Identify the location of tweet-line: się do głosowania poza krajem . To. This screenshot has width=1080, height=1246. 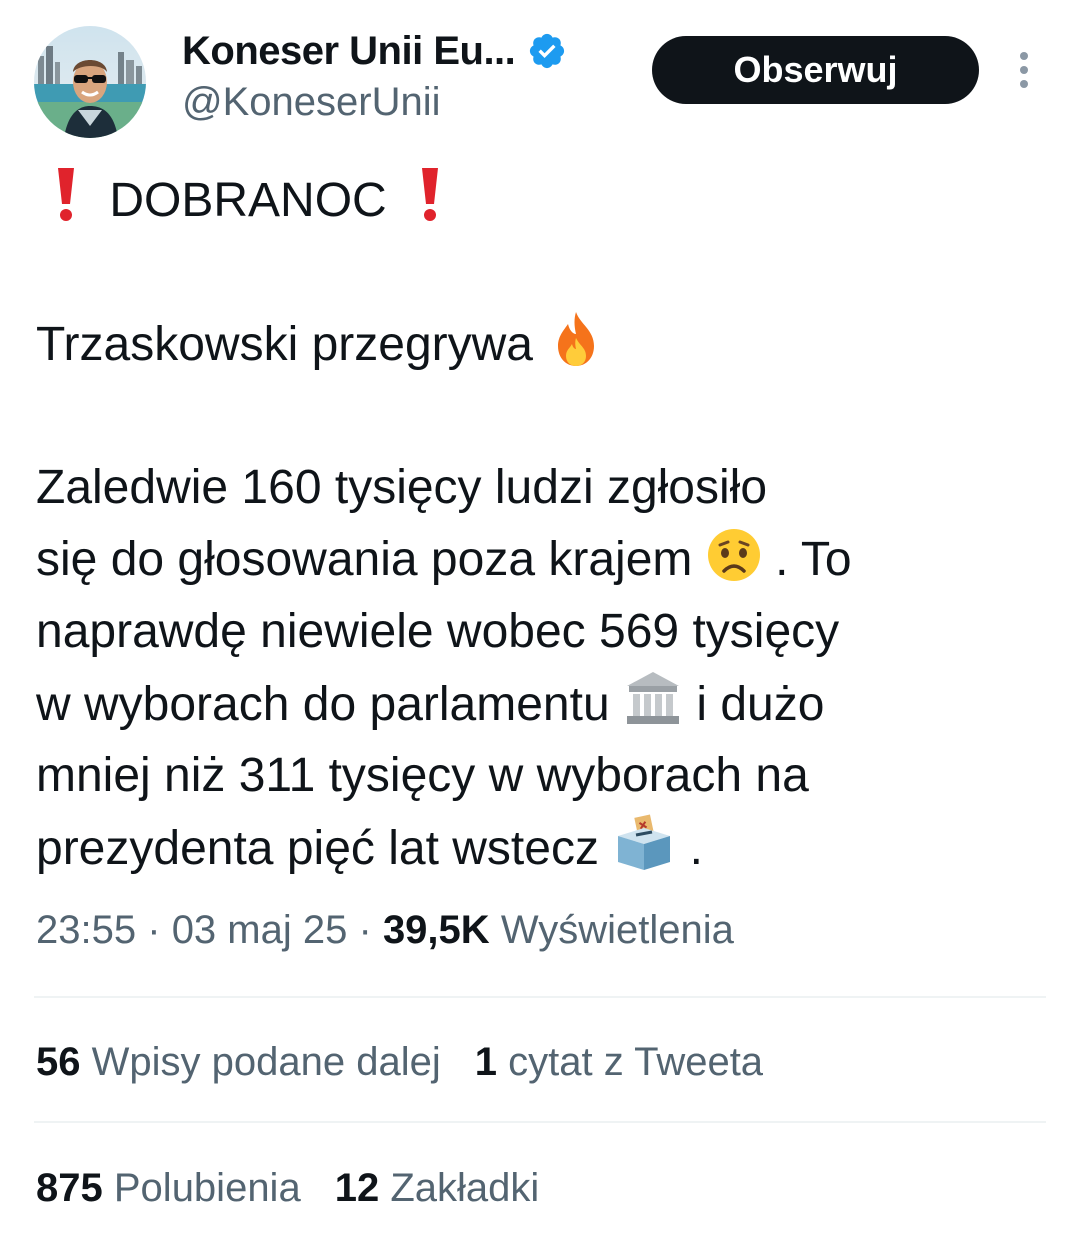
(536, 560).